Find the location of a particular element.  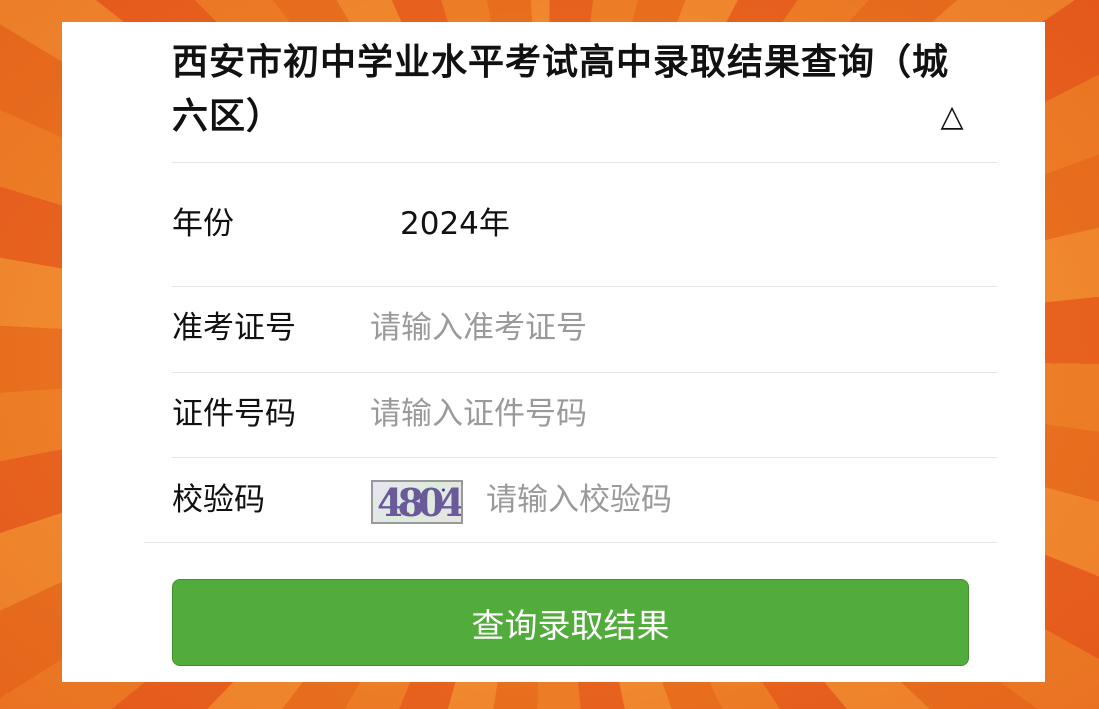

id-number-input is located at coordinates (670, 414).